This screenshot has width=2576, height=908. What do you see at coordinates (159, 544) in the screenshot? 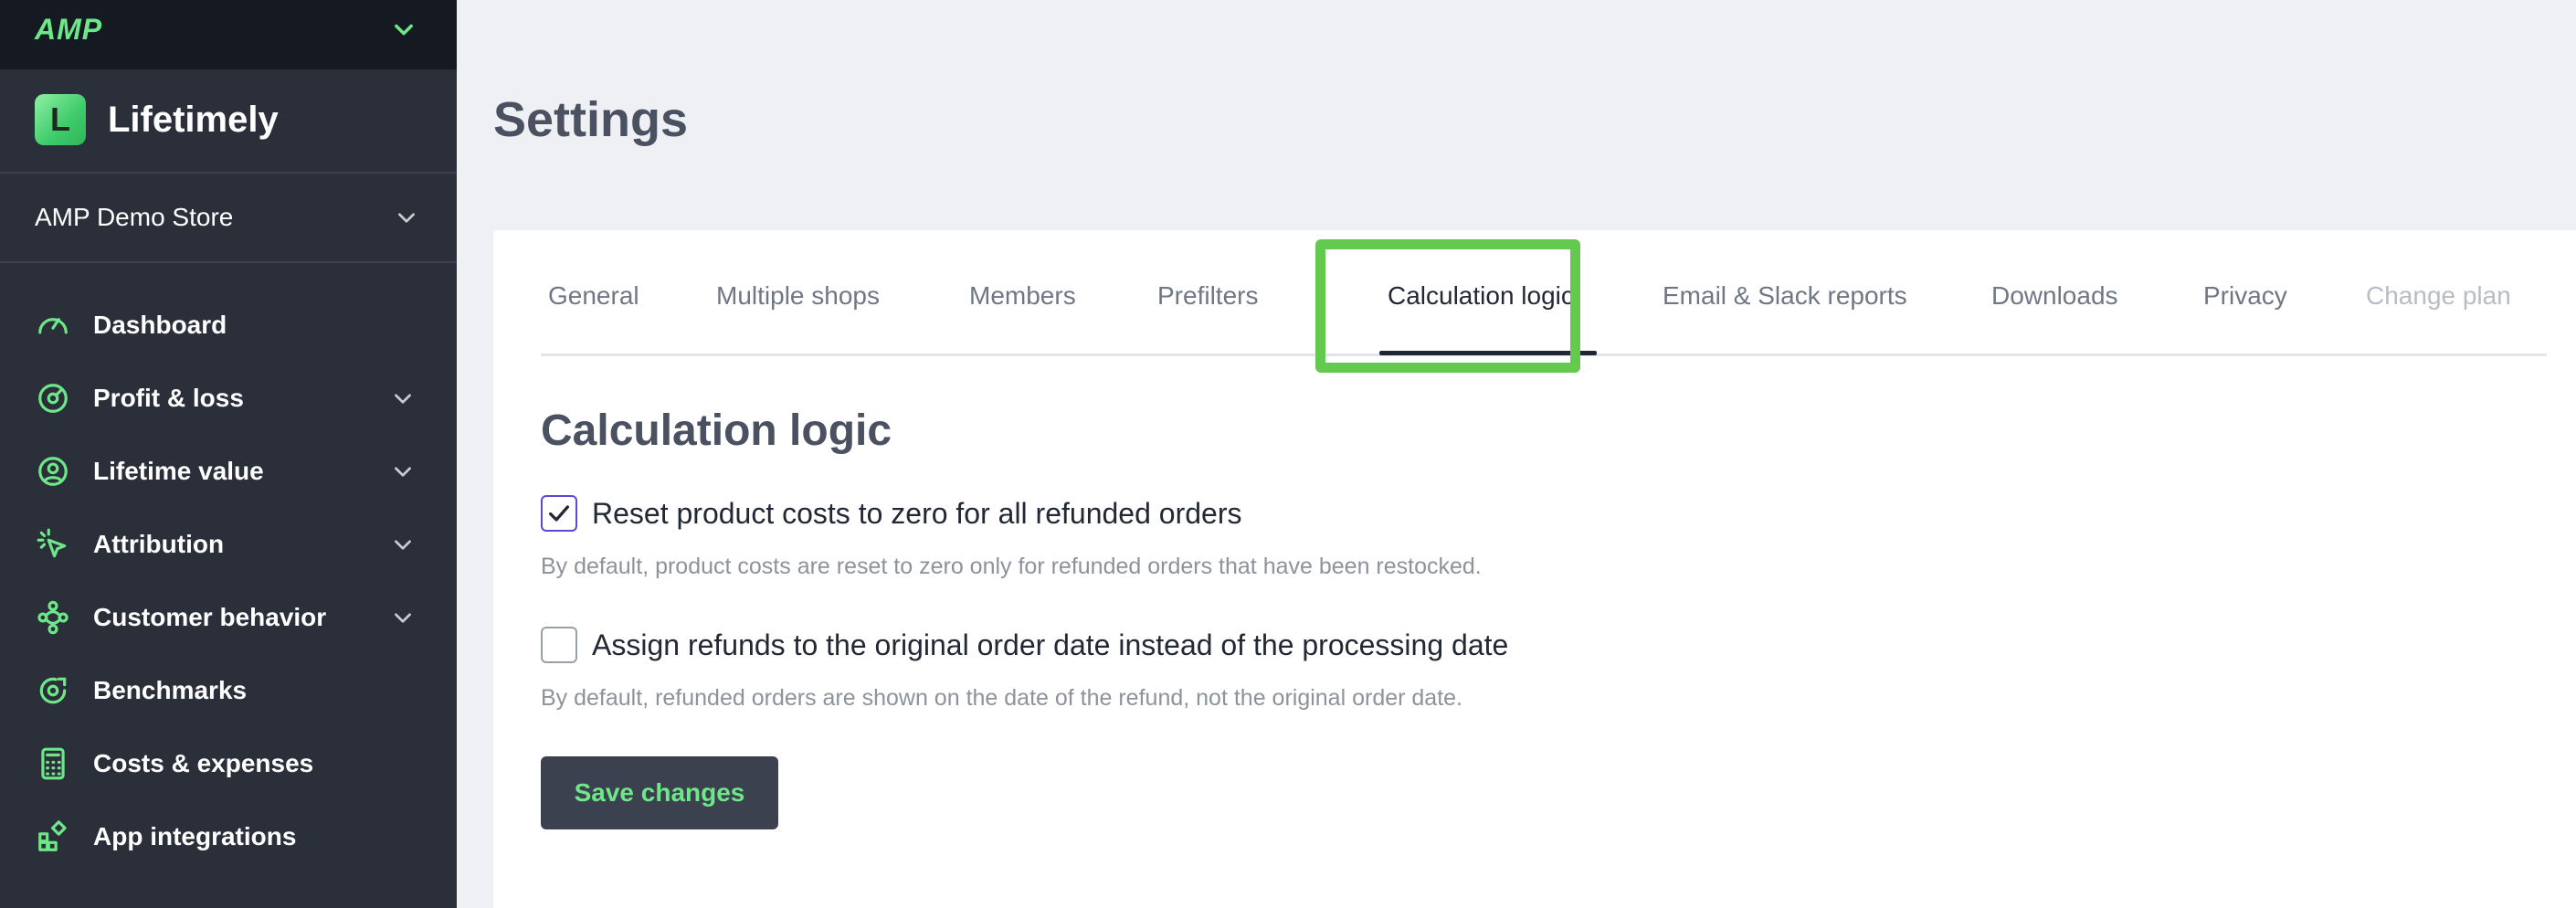
I see `sidebar-item-label: Attribution` at bounding box center [159, 544].